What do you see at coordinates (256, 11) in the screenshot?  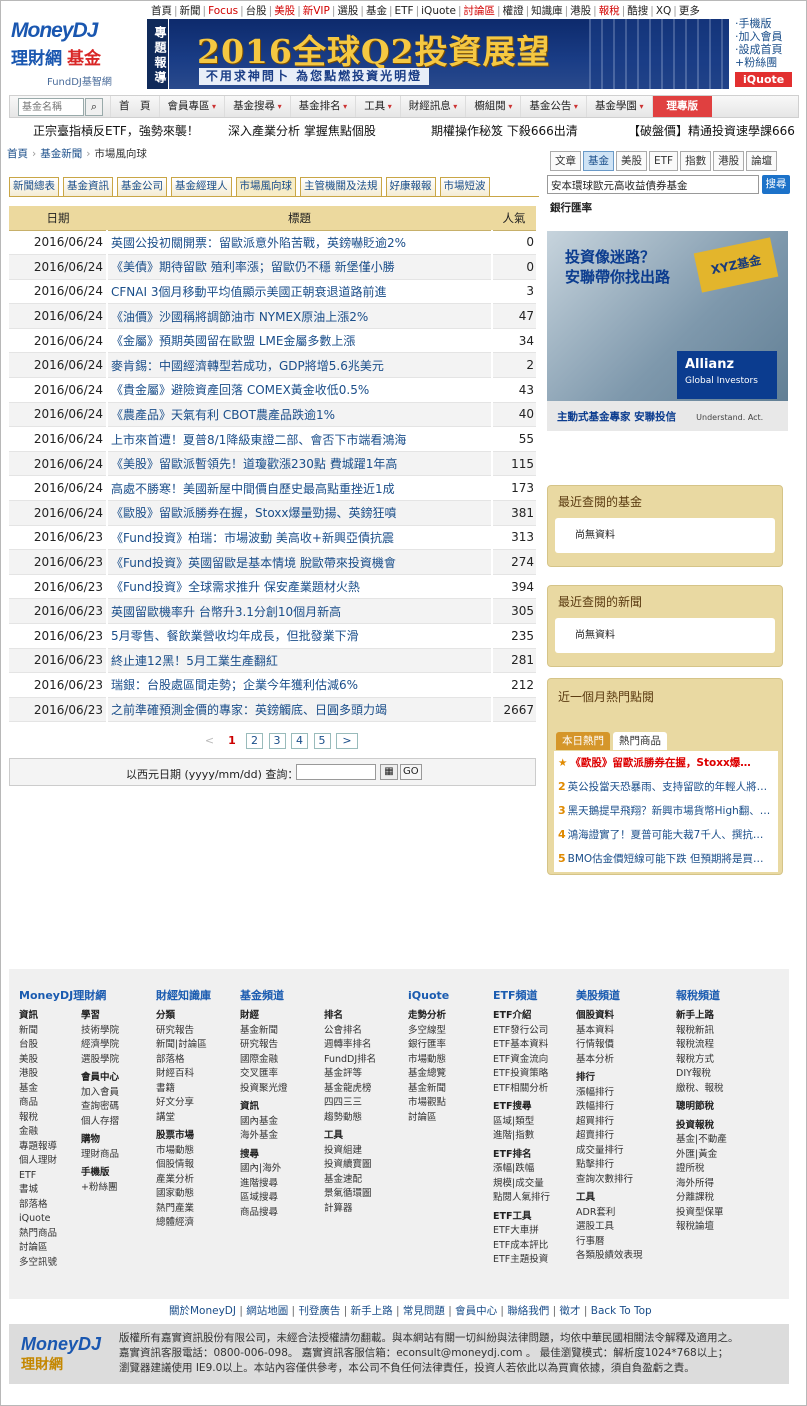 I see `topnav-link: 台股` at bounding box center [256, 11].